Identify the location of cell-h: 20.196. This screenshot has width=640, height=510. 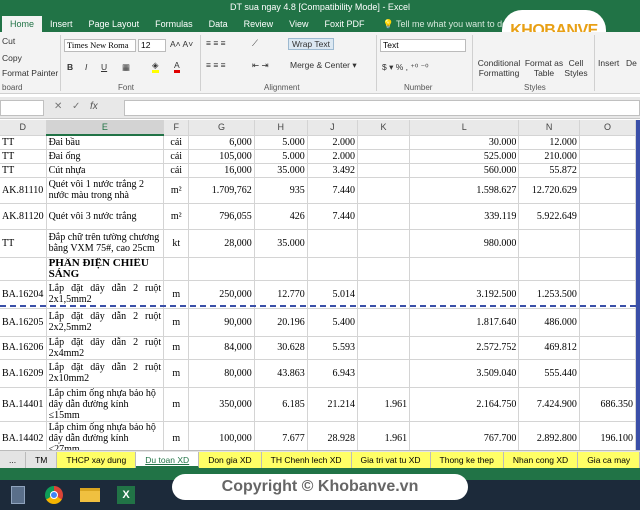
(281, 322).